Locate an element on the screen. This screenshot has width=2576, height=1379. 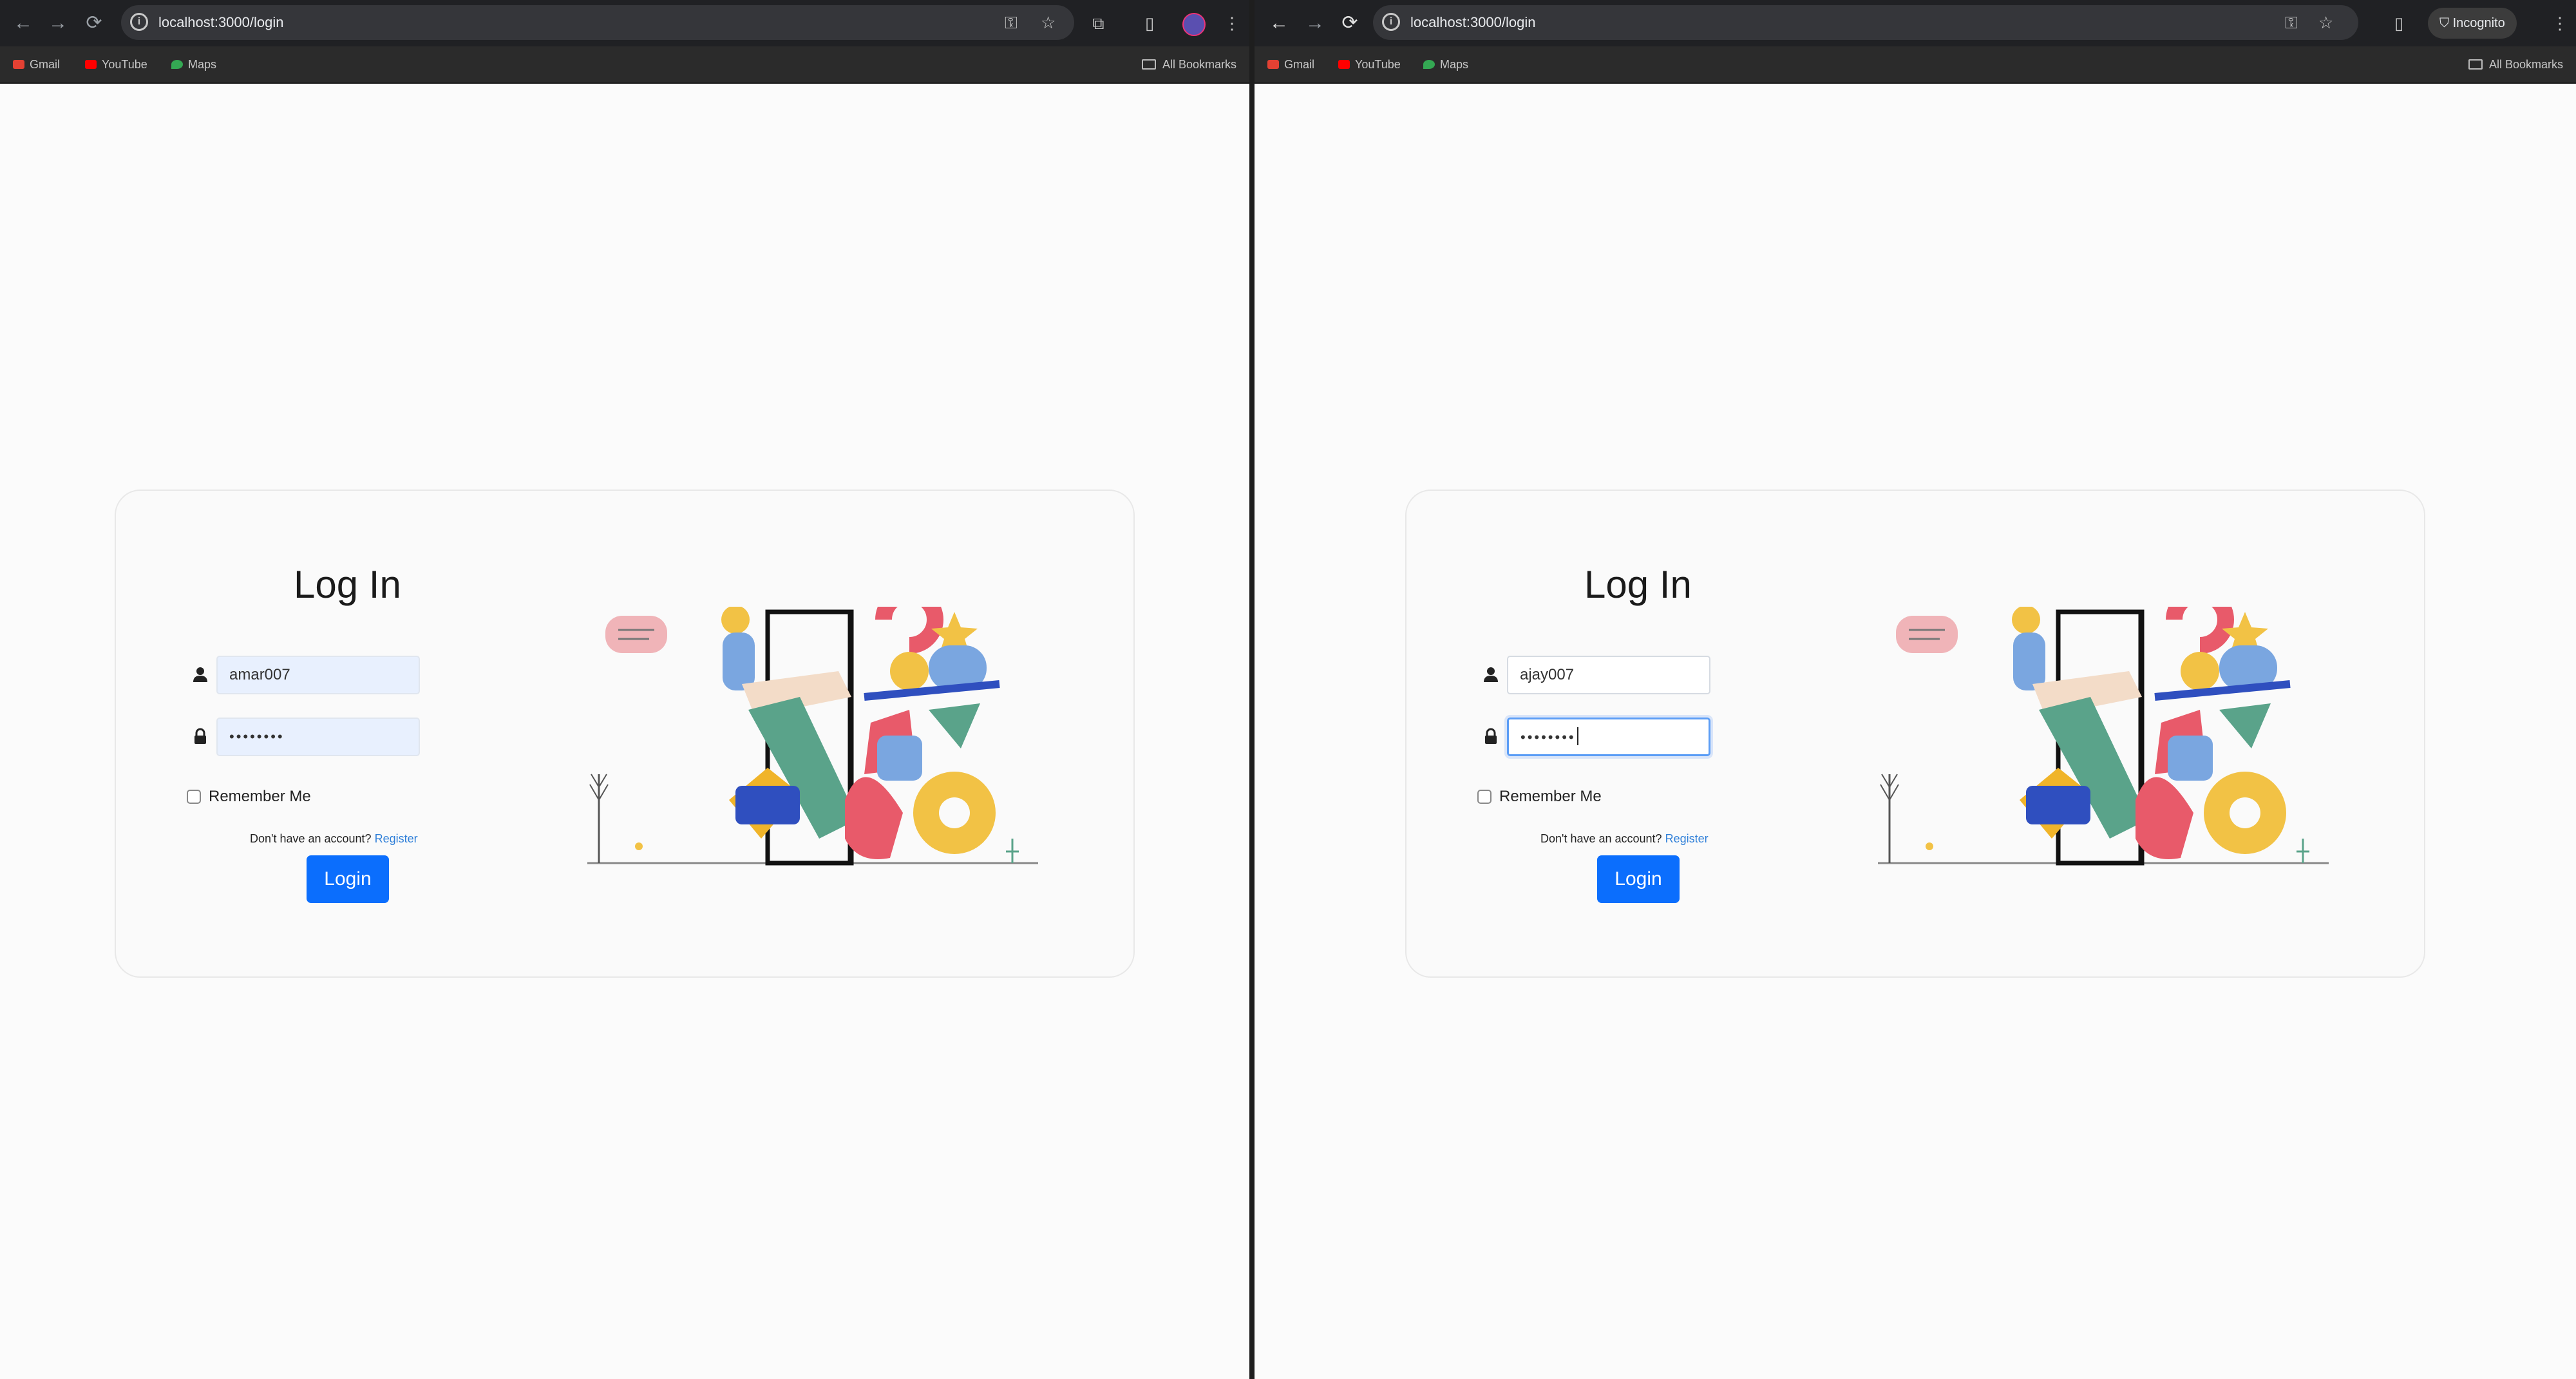
incognito-badge: ⛉ Incognito is located at coordinates (2472, 23).